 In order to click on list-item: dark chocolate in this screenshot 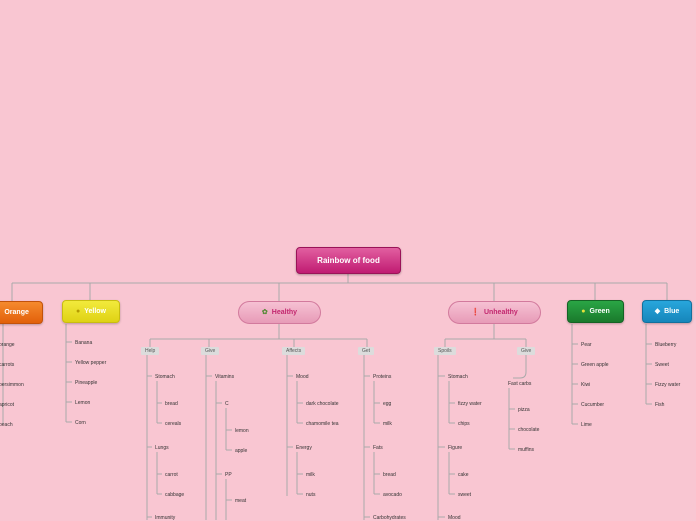, I will do `click(322, 404)`.